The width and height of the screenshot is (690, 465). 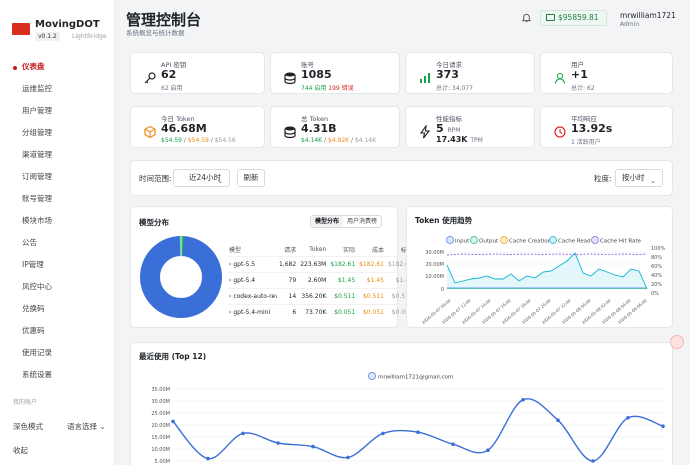 I want to click on legend-label: mrwilliam1721@gmail.com, so click(x=415, y=378).